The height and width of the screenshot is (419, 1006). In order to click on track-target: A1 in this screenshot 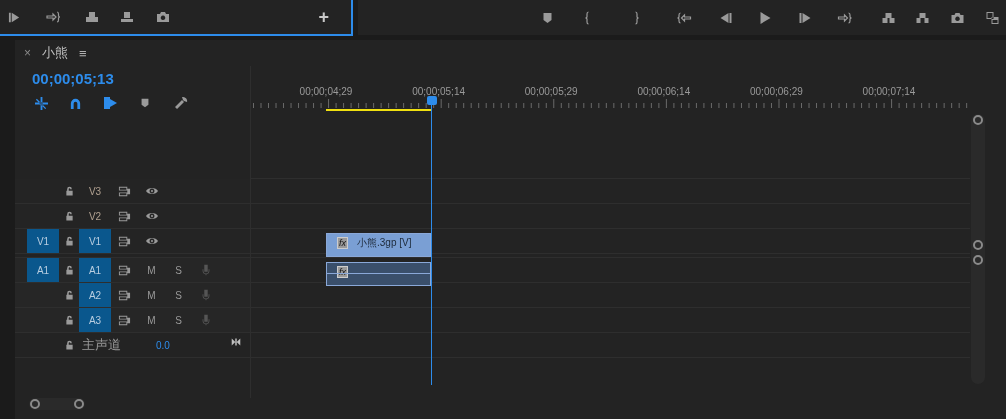, I will do `click(95, 270)`.